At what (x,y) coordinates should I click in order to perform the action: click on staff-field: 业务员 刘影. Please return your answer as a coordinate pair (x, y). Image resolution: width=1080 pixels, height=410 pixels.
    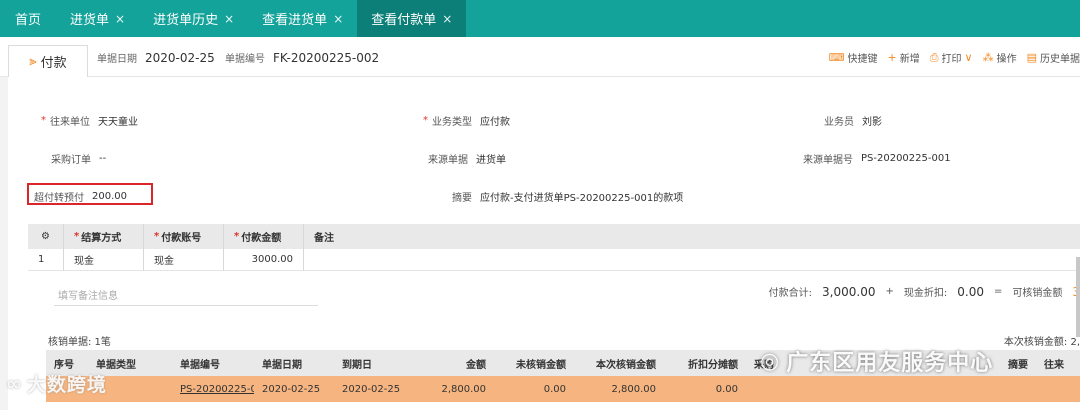
    Looking at the image, I should click on (853, 120).